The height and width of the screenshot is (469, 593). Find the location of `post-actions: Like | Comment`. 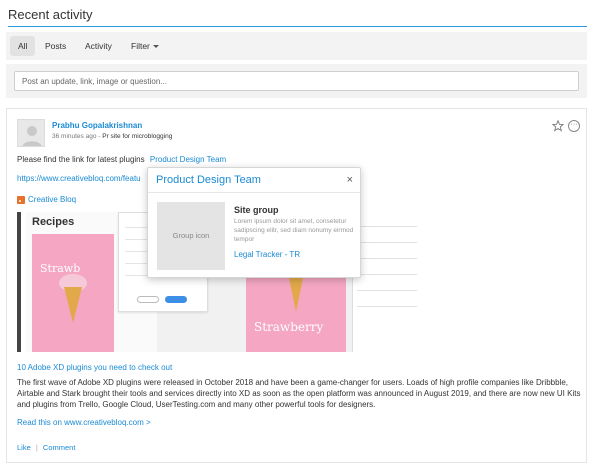

post-actions: Like | Comment is located at coordinates (46, 447).